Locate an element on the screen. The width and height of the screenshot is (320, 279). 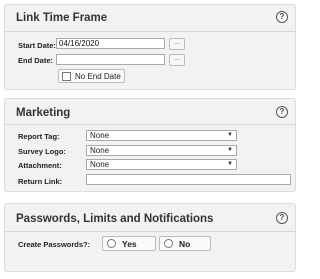
no-end-date-checkbox: No End Date is located at coordinates (91, 76).